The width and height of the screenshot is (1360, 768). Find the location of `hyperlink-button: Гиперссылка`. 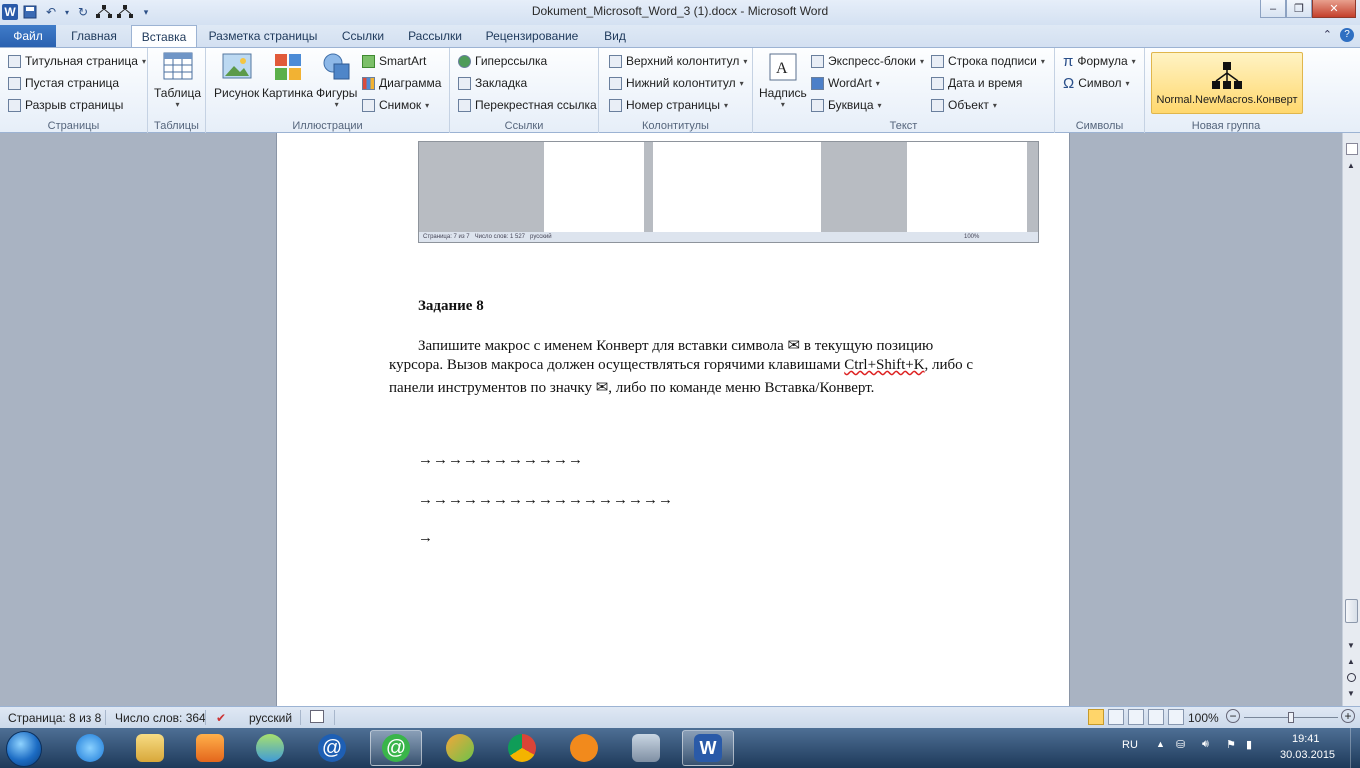

hyperlink-button: Гиперссылка is located at coordinates (502, 61).